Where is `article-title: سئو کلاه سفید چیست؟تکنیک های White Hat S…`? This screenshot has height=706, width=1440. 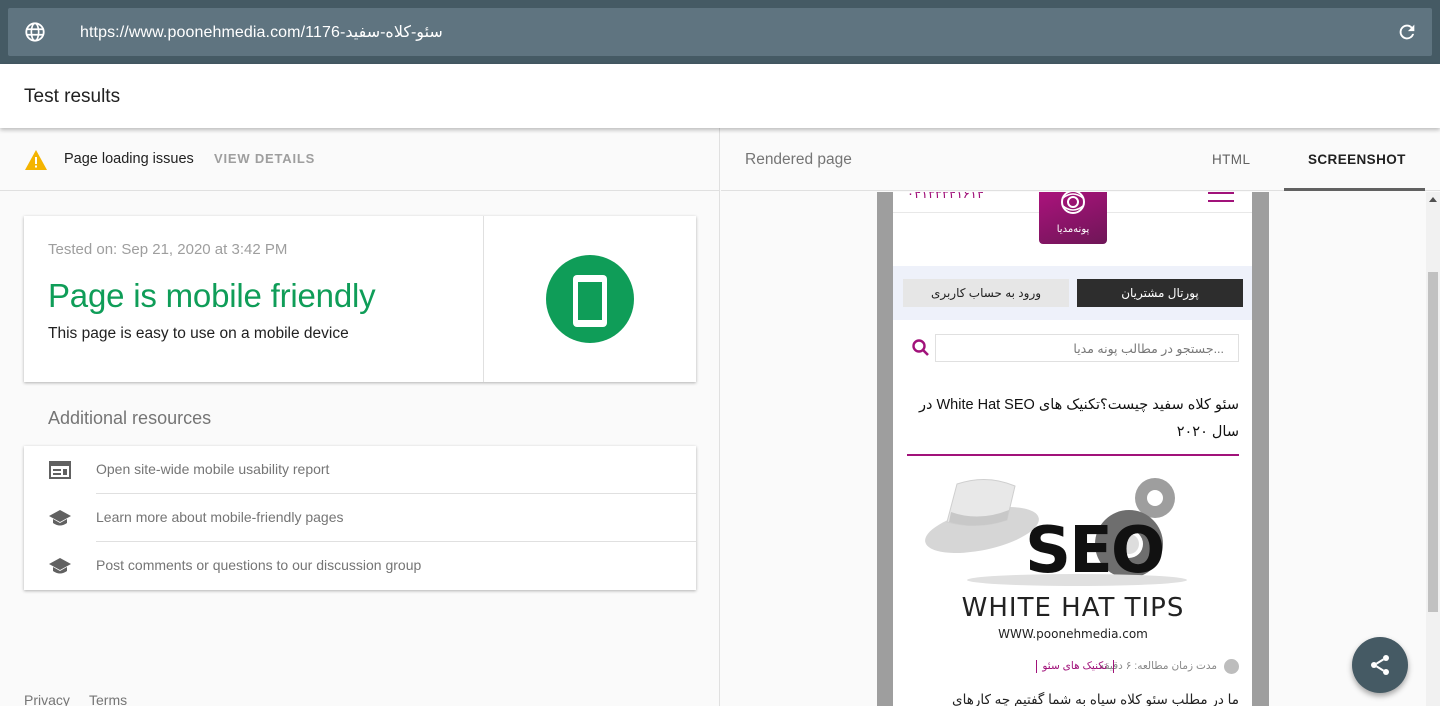
article-title: سئو کلاه سفید چیست؟تکنیک های White Hat S… is located at coordinates (1079, 418).